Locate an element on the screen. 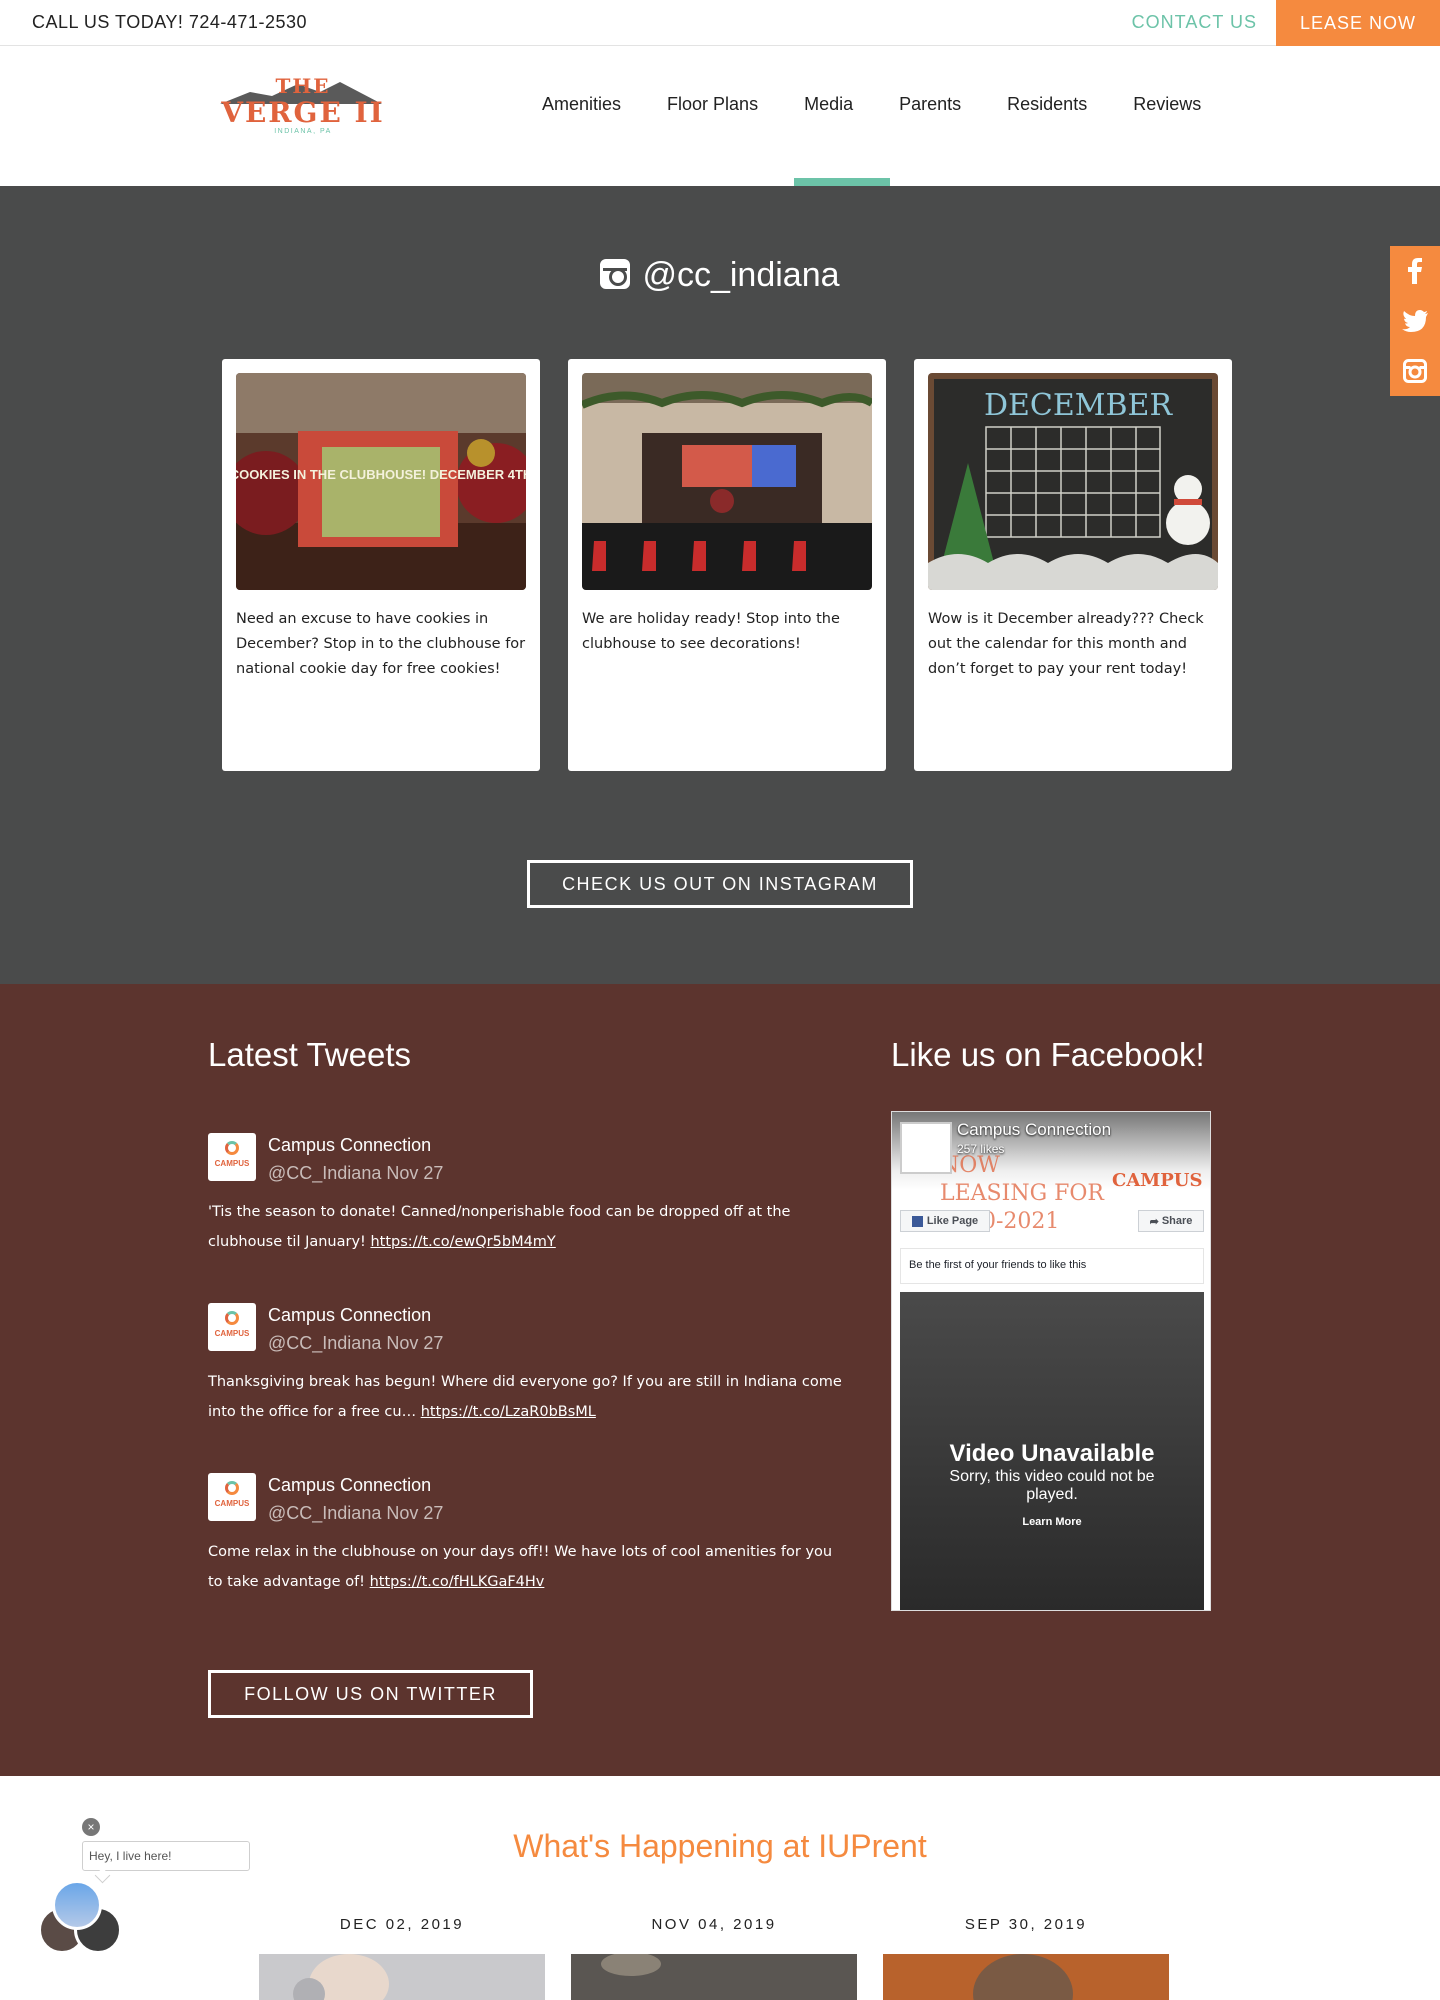 The image size is (1440, 2000). nav-media: Media is located at coordinates (828, 104).